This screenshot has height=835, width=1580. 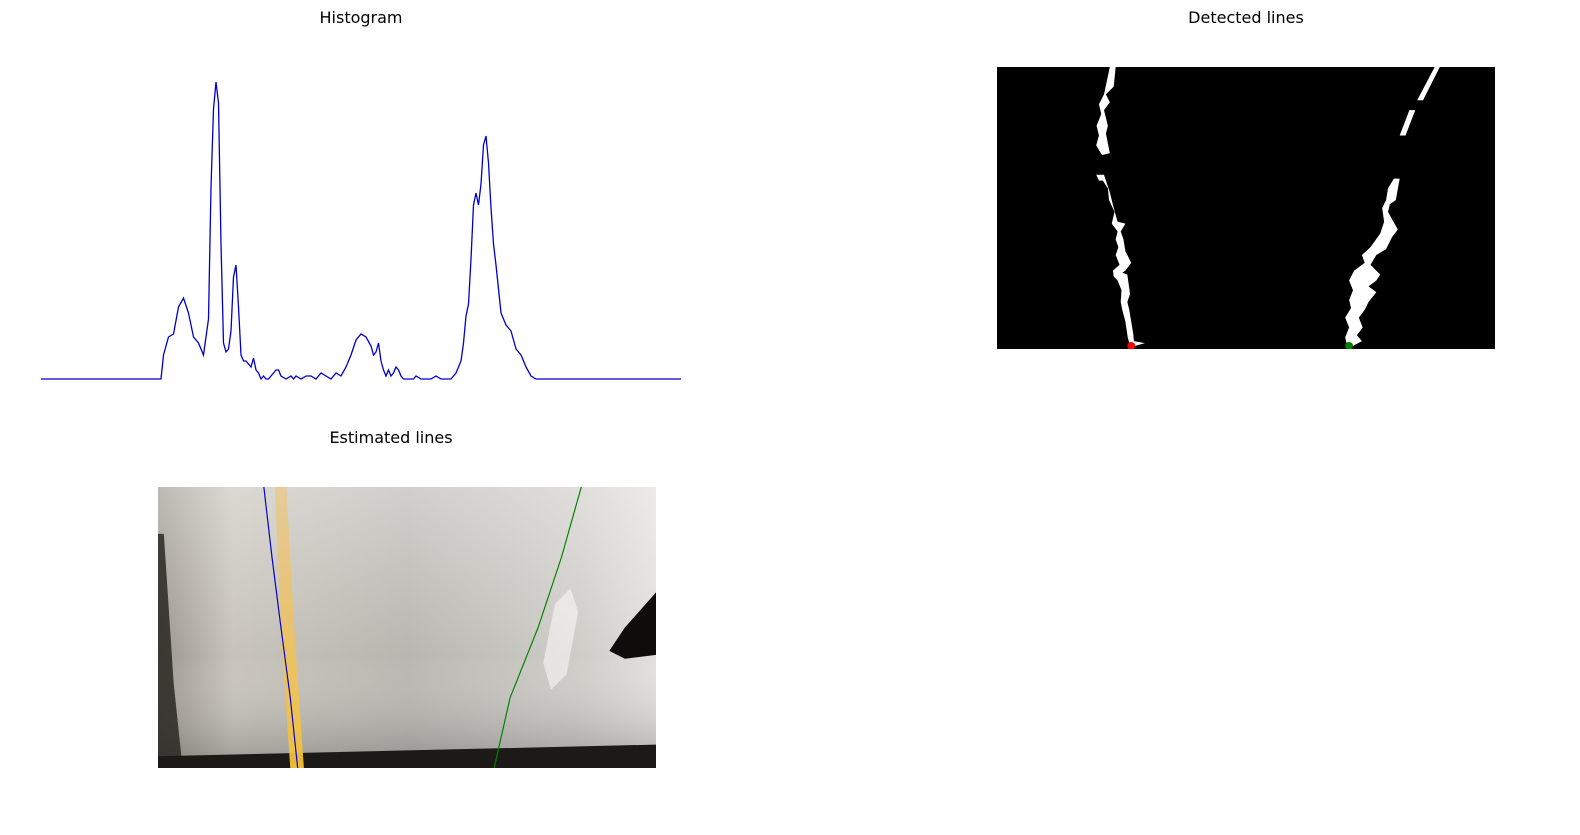 I want to click on histogram-series-line, so click(x=361, y=231).